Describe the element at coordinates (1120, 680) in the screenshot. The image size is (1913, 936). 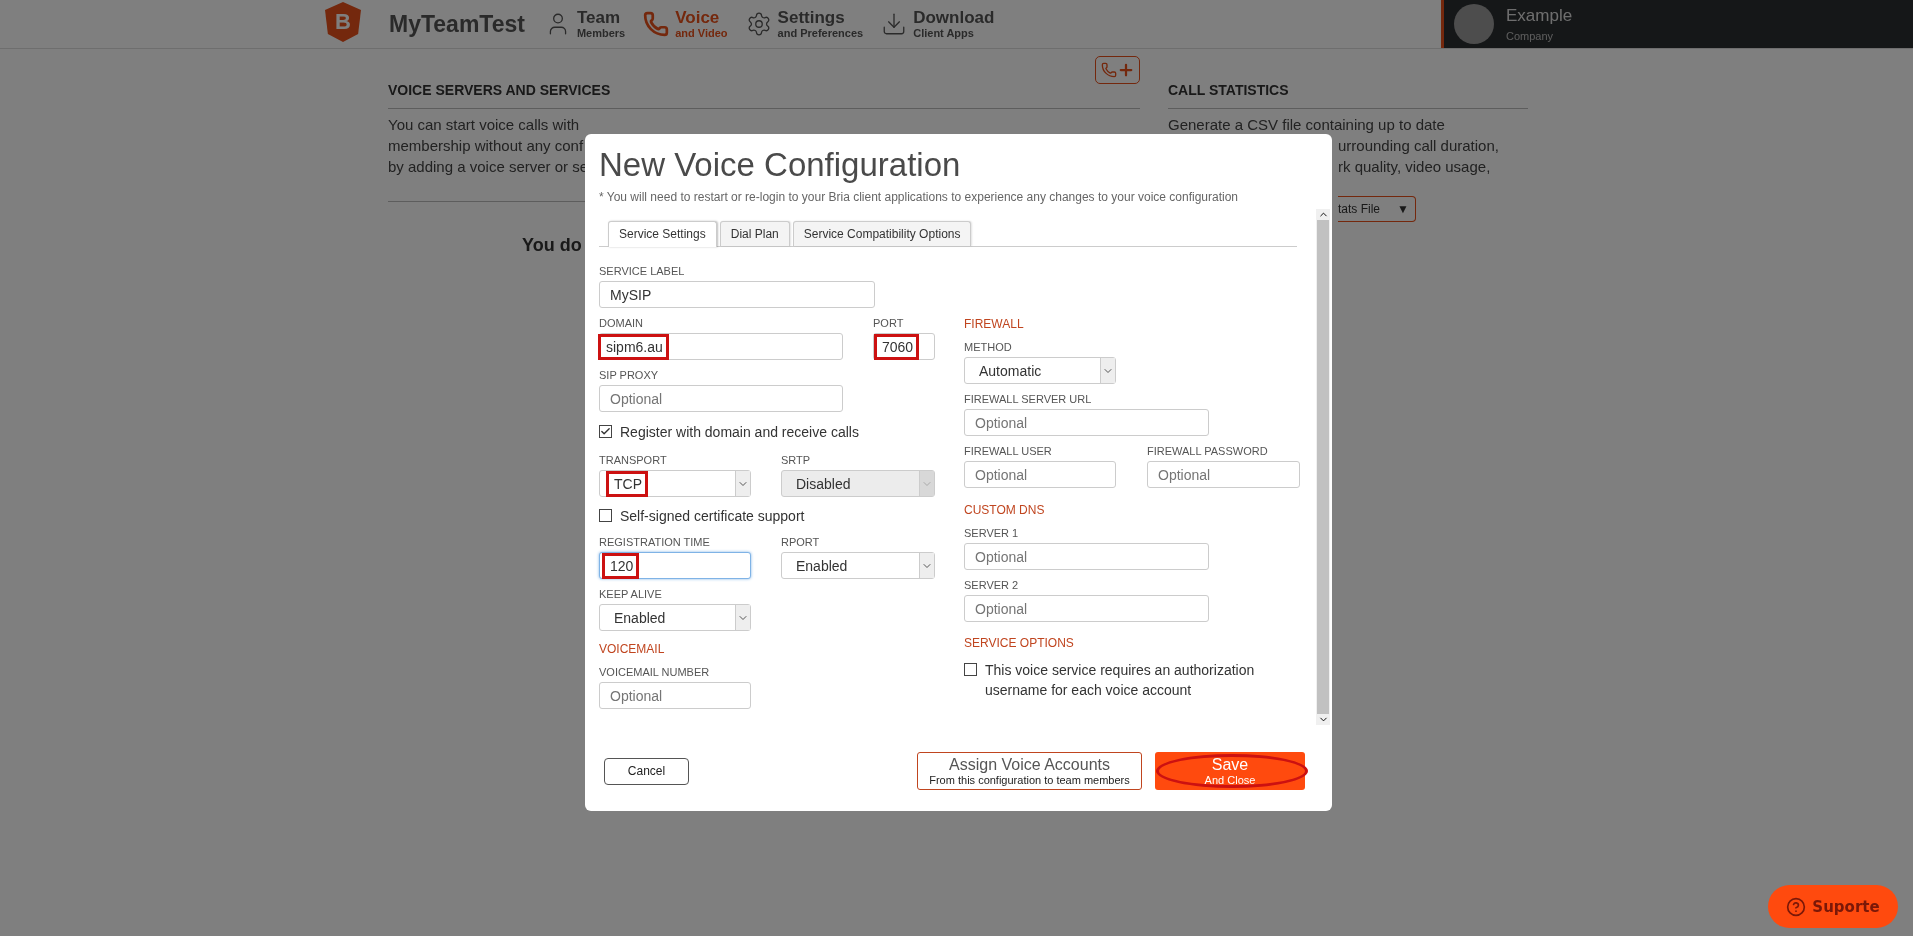
I see `checkbox-label: This voice service requires an authorization username for each voice account` at that location.